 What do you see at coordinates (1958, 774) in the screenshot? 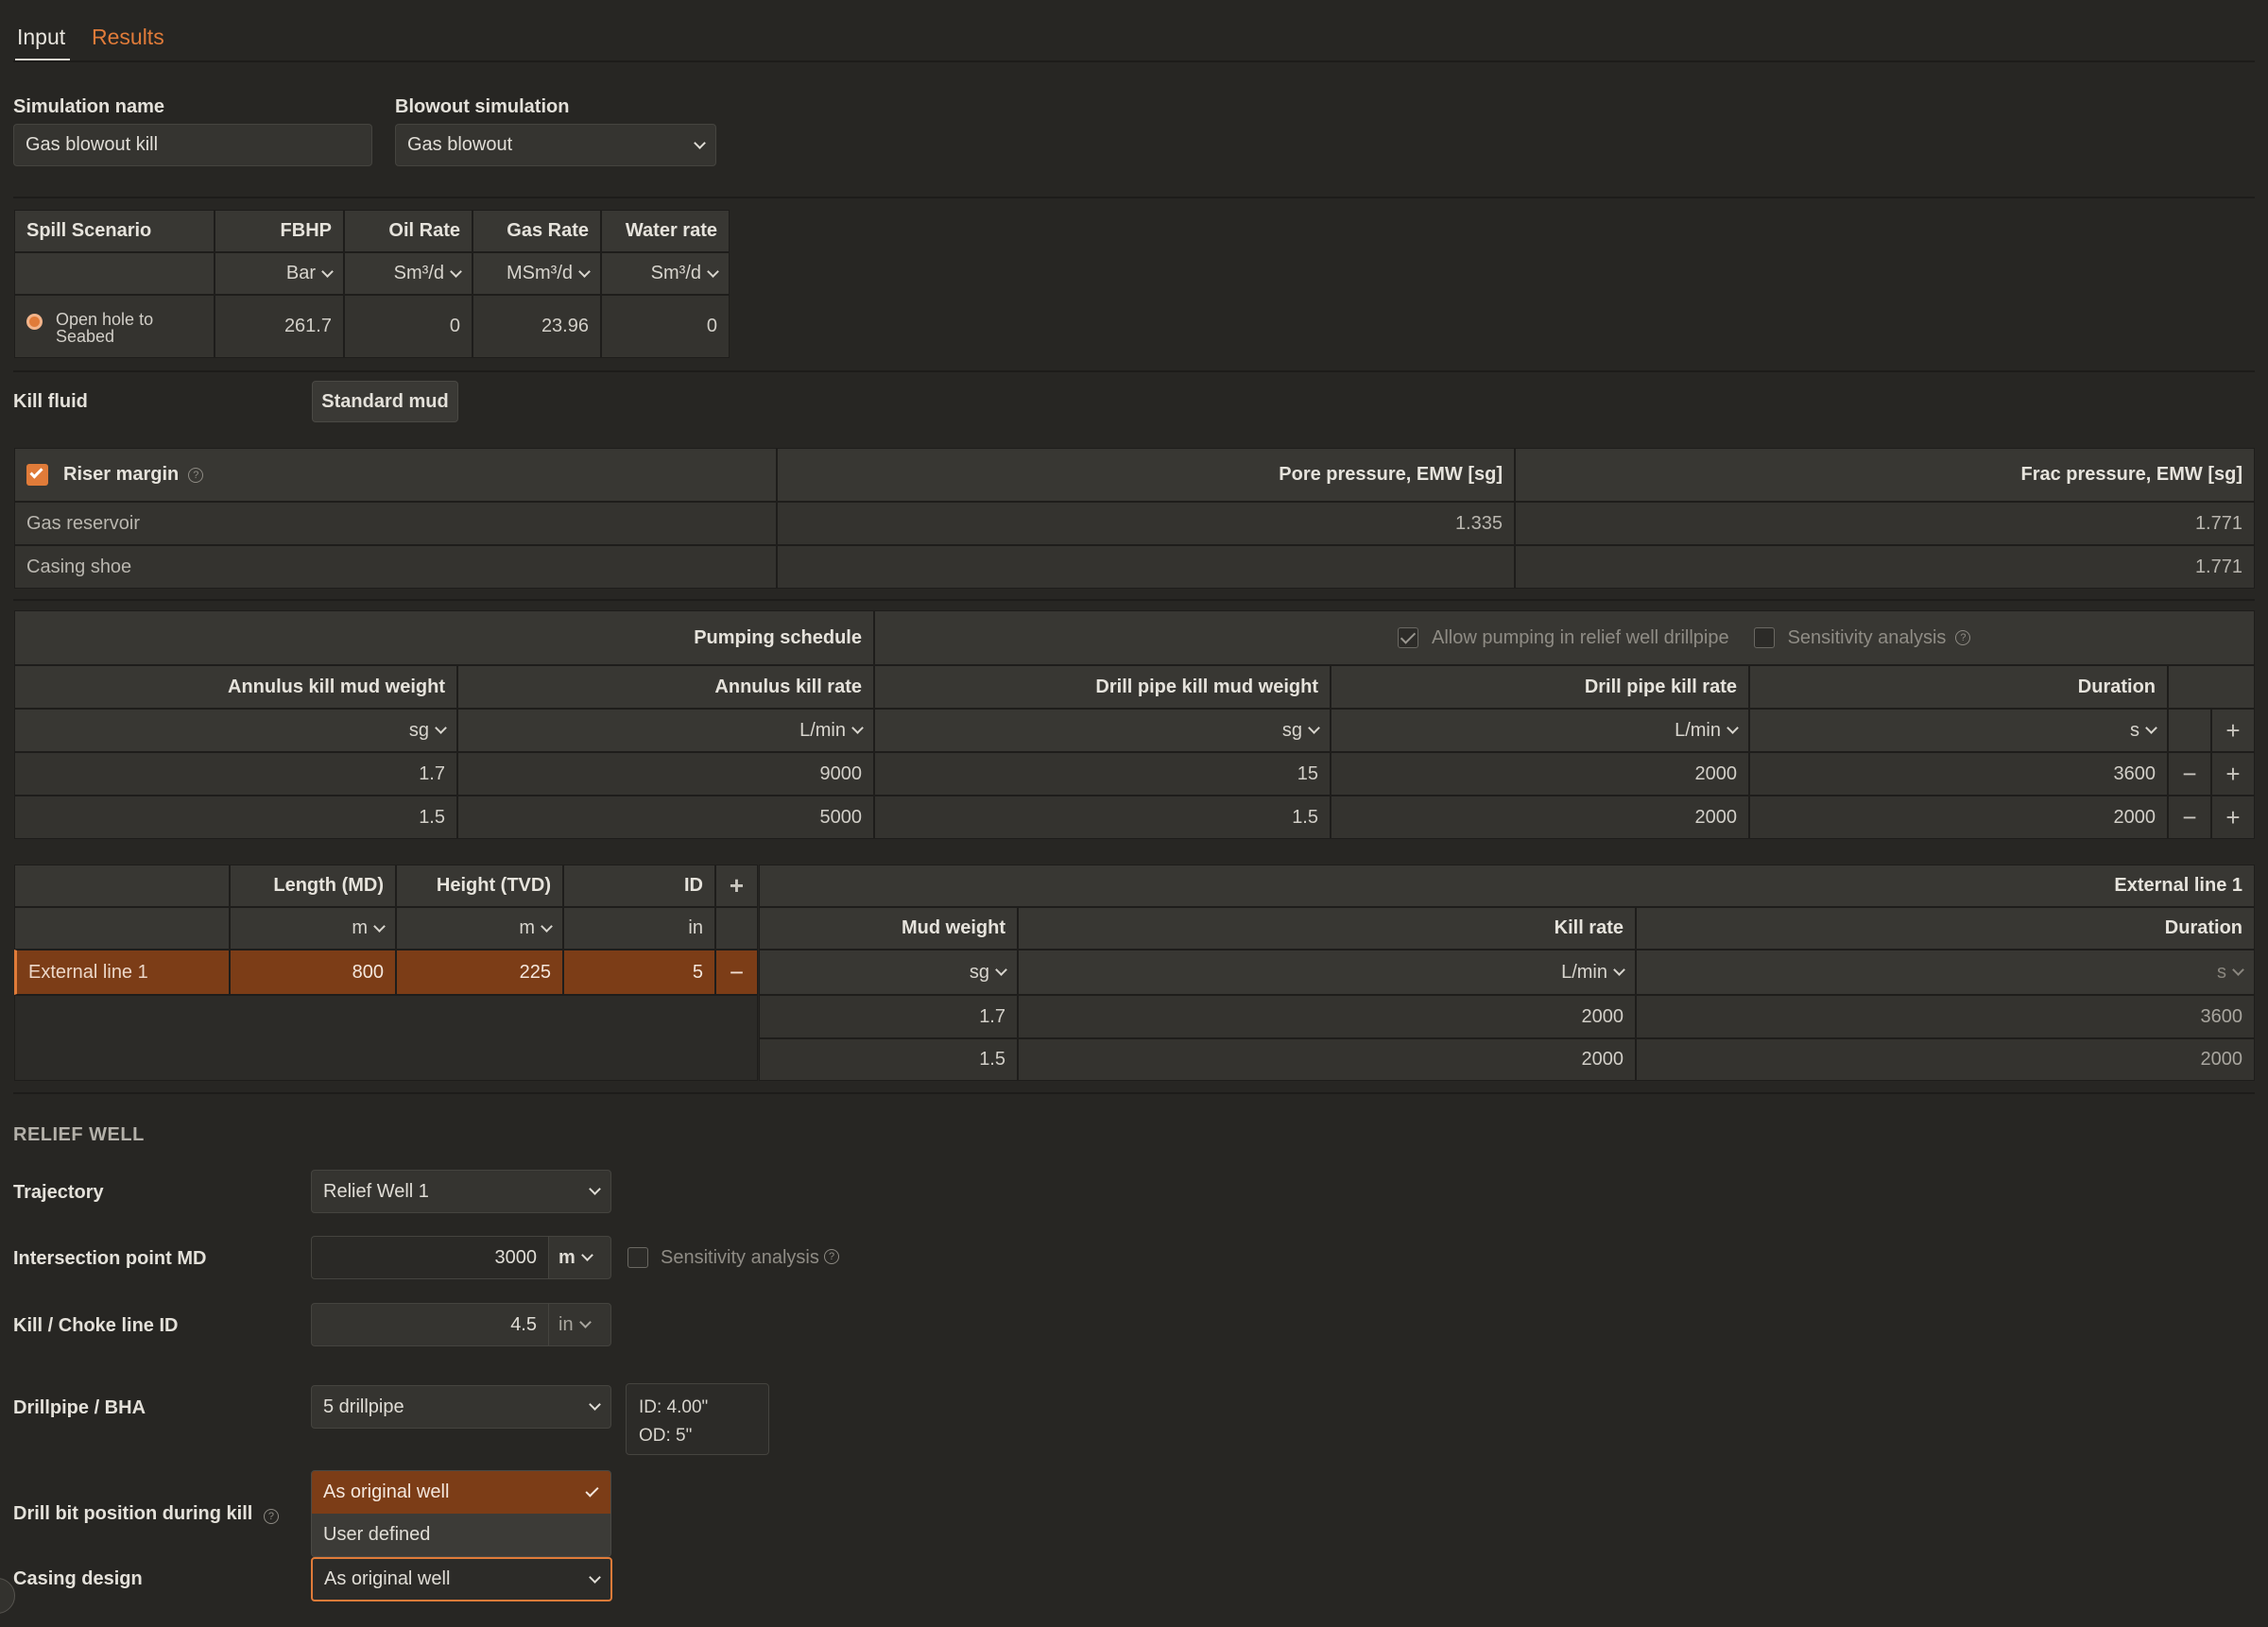
I see `pump-cell: 3600` at bounding box center [1958, 774].